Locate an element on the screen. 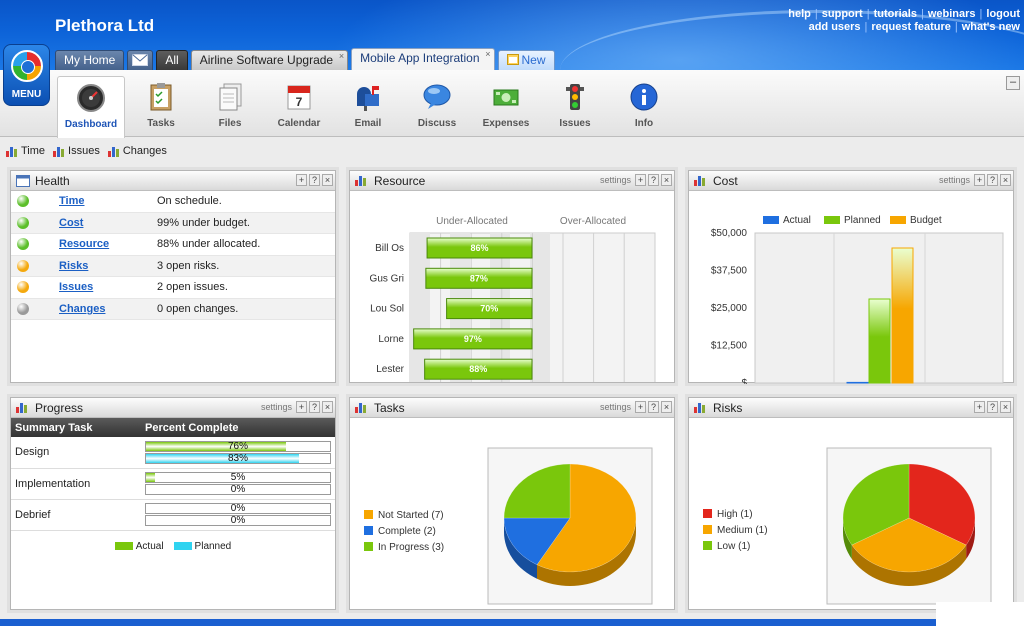  tool-tasks: Tasks is located at coordinates (161, 106).